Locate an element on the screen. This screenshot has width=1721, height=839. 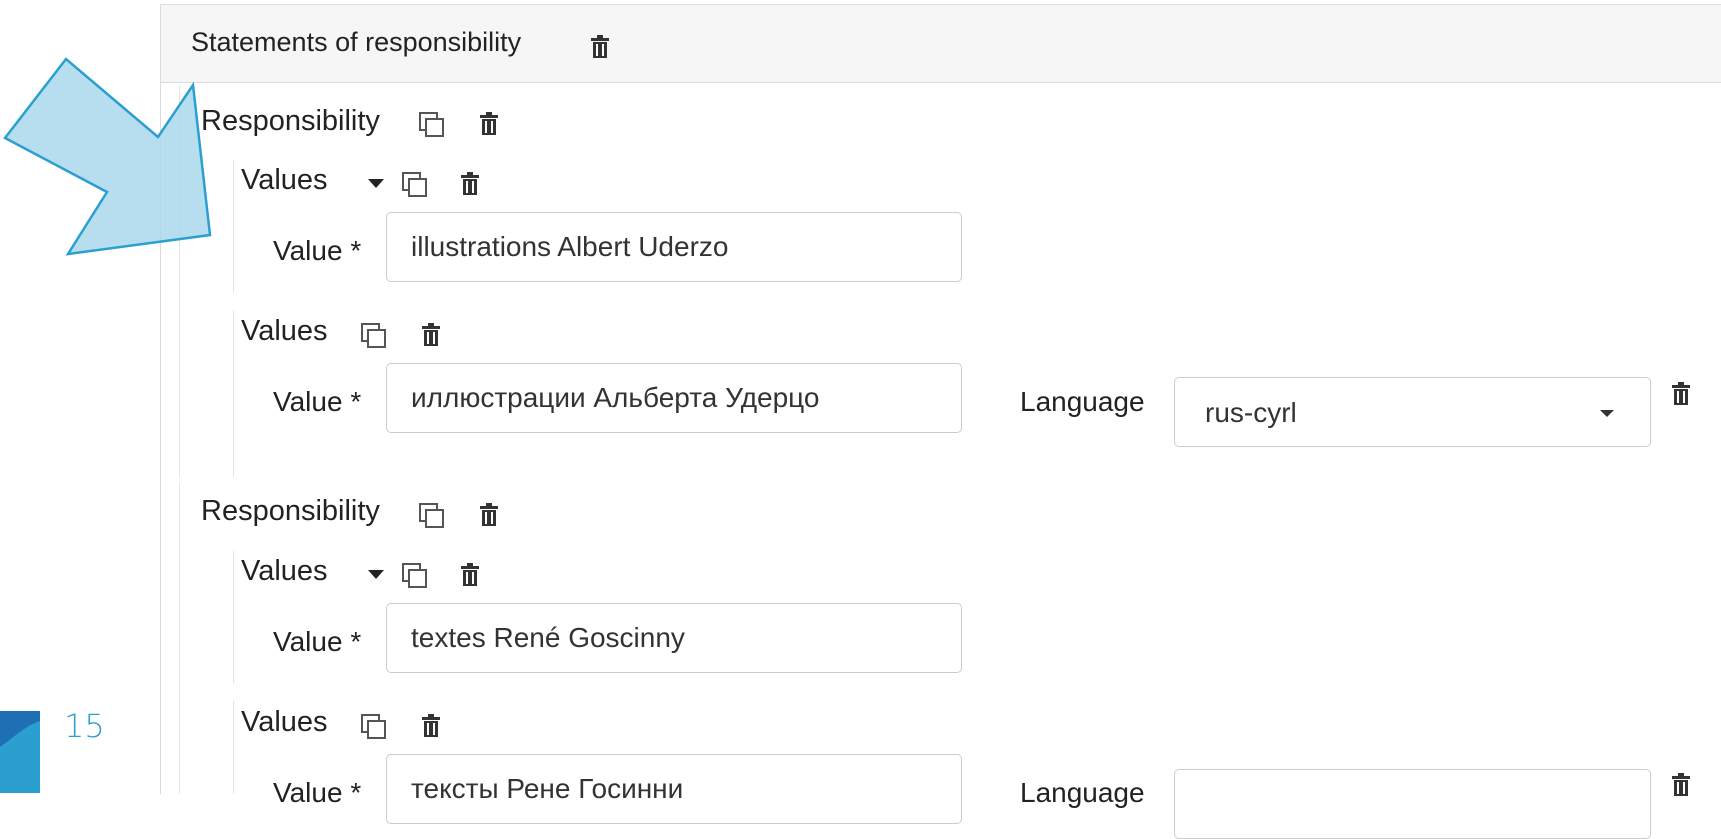
slide-corner-decoration is located at coordinates (20, 752).